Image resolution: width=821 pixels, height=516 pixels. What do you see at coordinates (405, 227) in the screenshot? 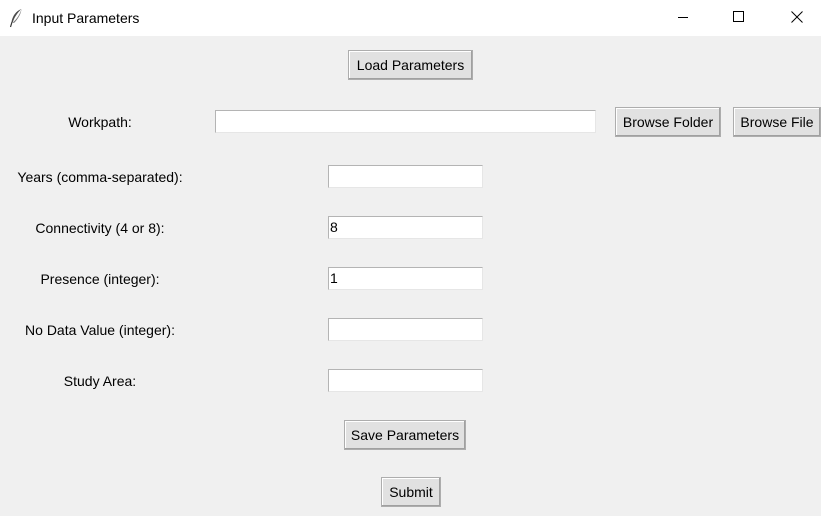
I see `connectivity-input: 8` at bounding box center [405, 227].